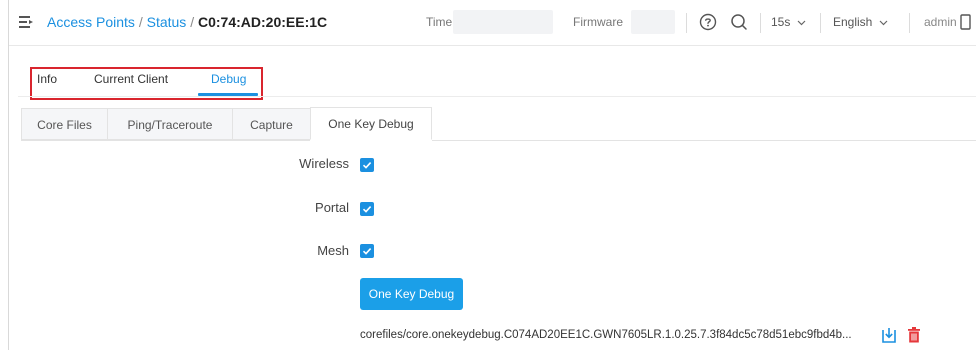 Image resolution: width=976 pixels, height=350 pixels. What do you see at coordinates (131, 79) in the screenshot?
I see `tab-current-client: Current Client` at bounding box center [131, 79].